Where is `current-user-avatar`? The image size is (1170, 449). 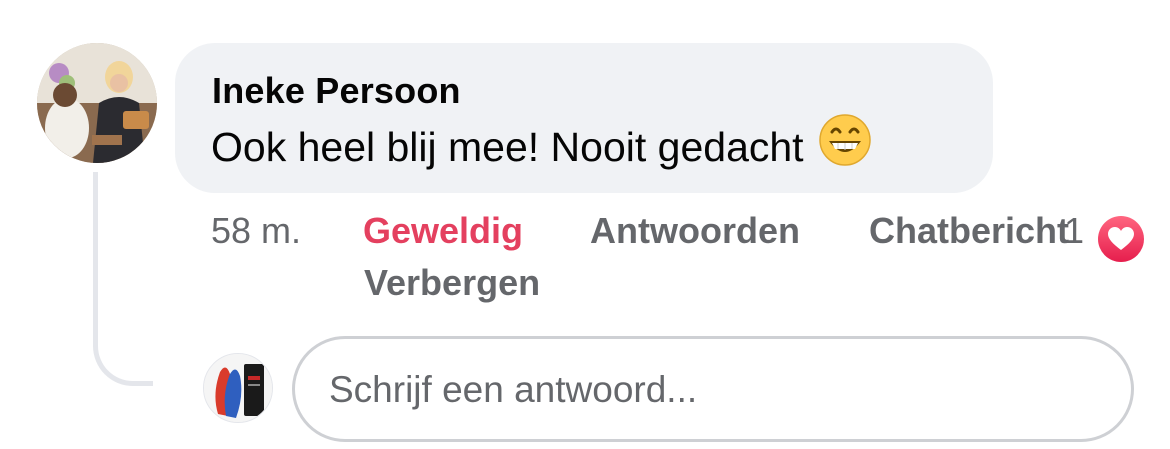
current-user-avatar is located at coordinates (238, 388).